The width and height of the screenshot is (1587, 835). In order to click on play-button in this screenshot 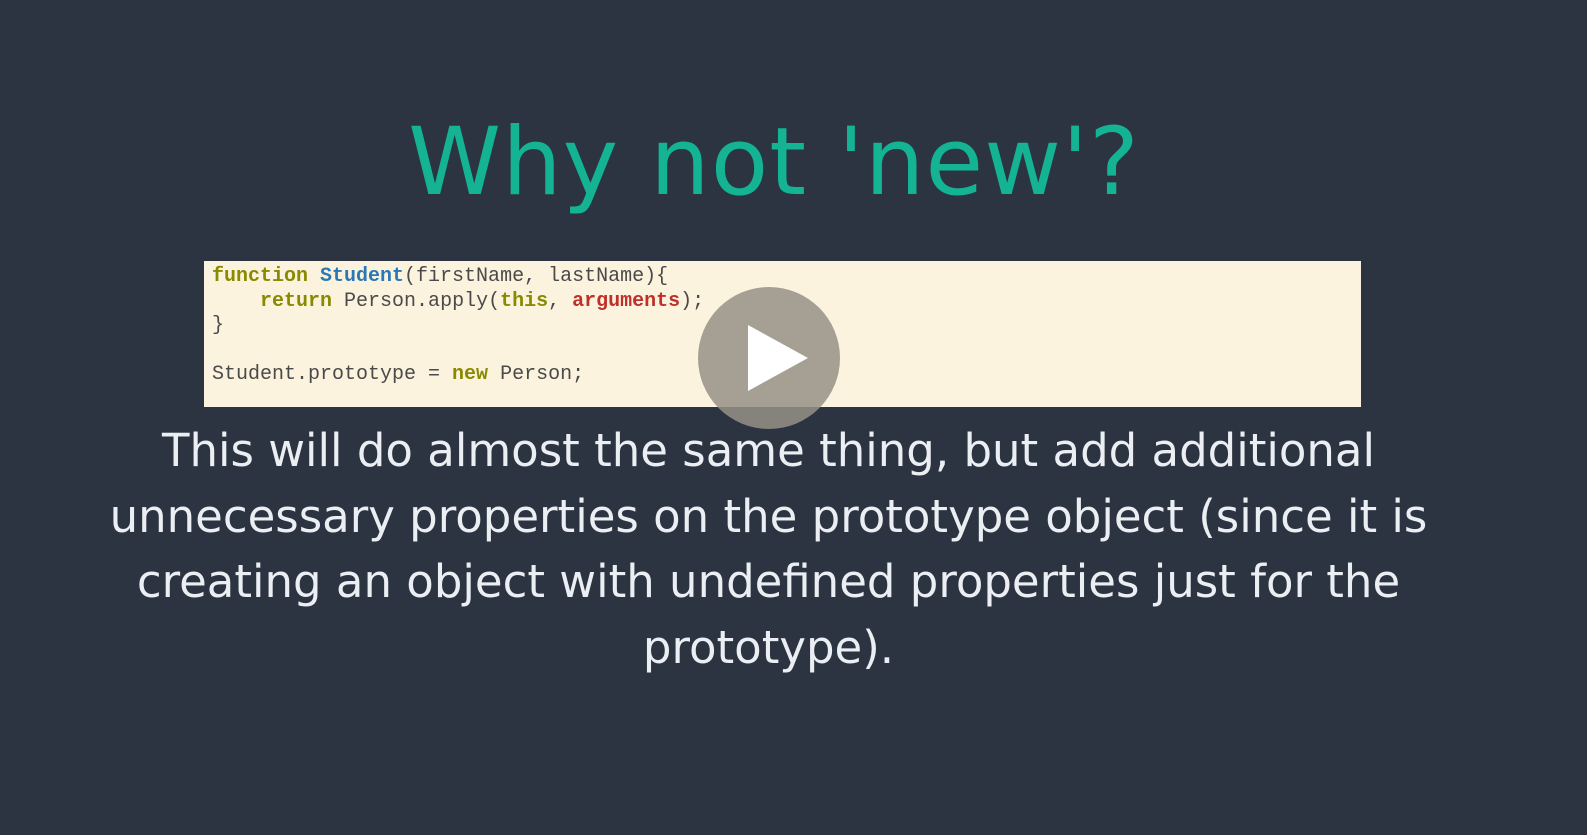, I will do `click(769, 358)`.